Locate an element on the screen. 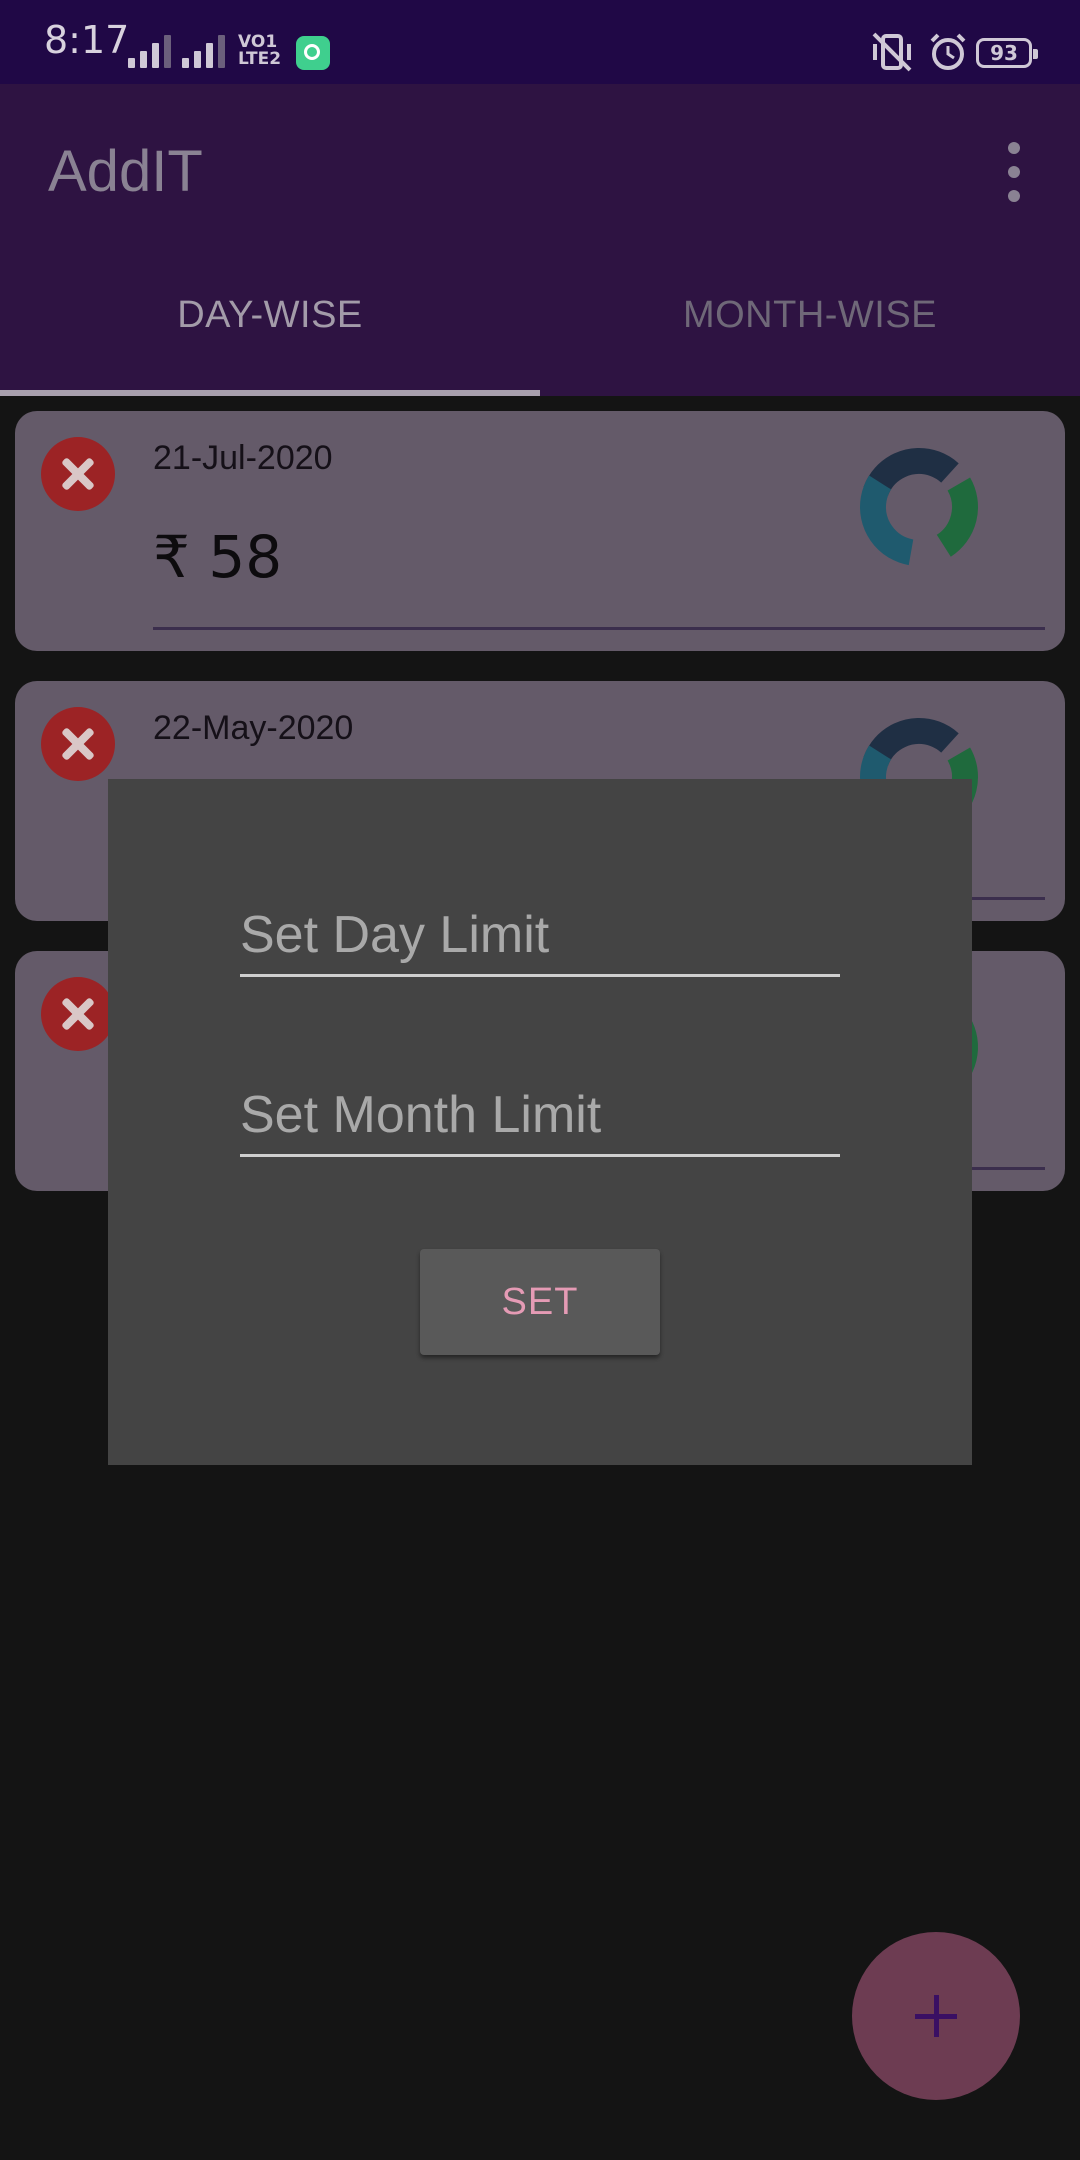 The width and height of the screenshot is (1080, 2160). status-time: 8:17 is located at coordinates (87, 40).